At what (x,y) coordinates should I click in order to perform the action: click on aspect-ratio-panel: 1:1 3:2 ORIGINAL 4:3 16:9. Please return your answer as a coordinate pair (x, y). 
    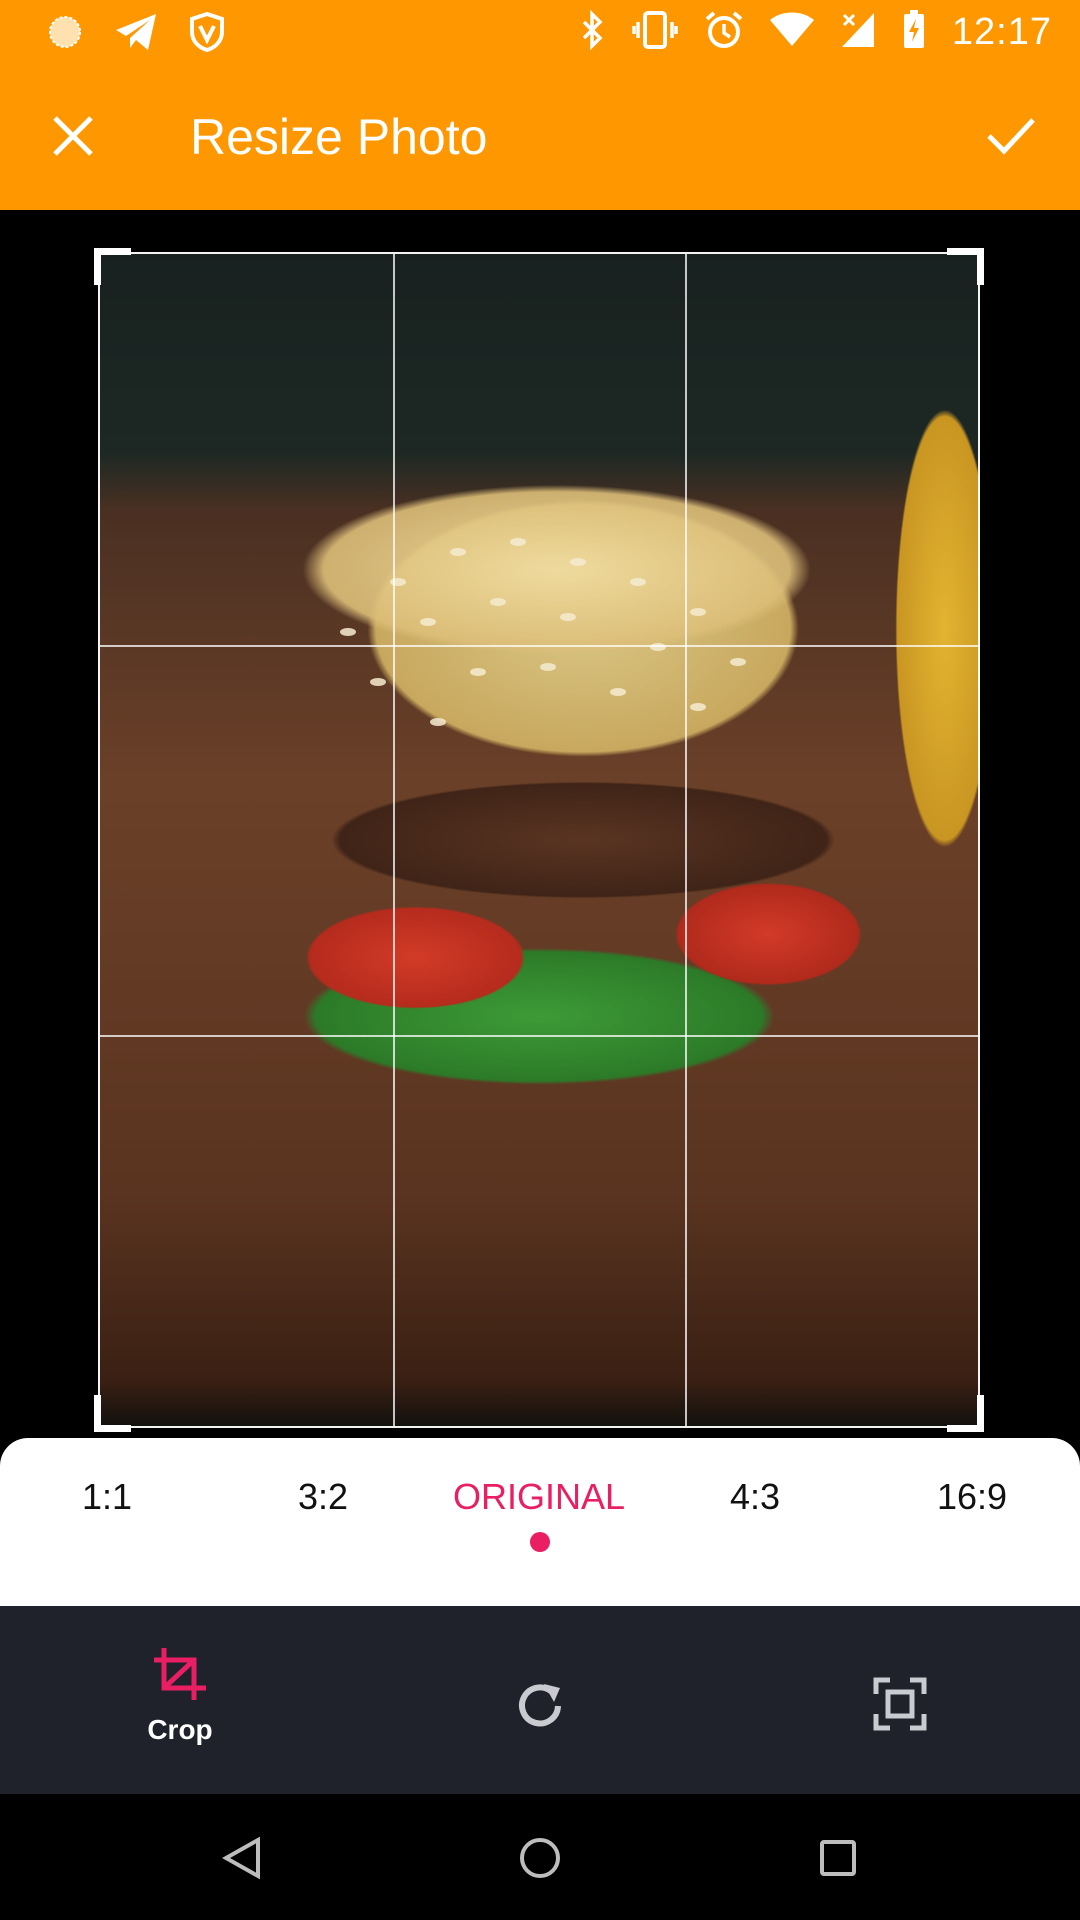
    Looking at the image, I should click on (540, 1522).